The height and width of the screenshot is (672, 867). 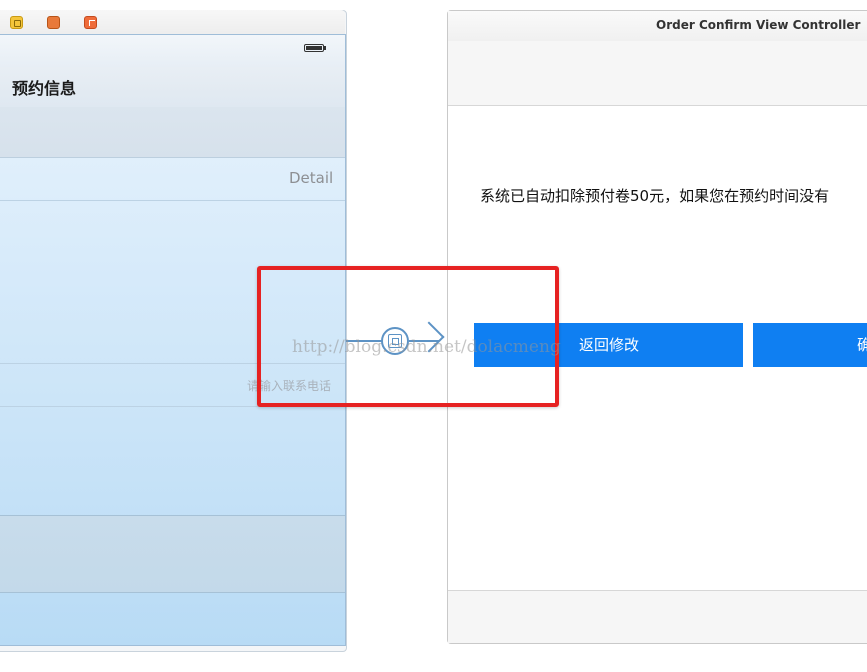 I want to click on cell-detail-label: Detail, so click(x=311, y=178).